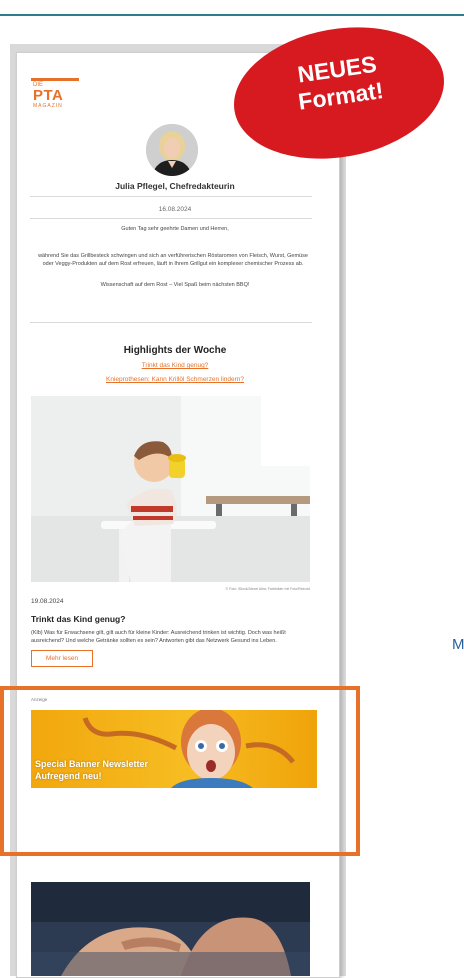 The height and width of the screenshot is (978, 464). I want to click on highlight-link-1: Trinkt das Kind genug?, so click(175, 365).